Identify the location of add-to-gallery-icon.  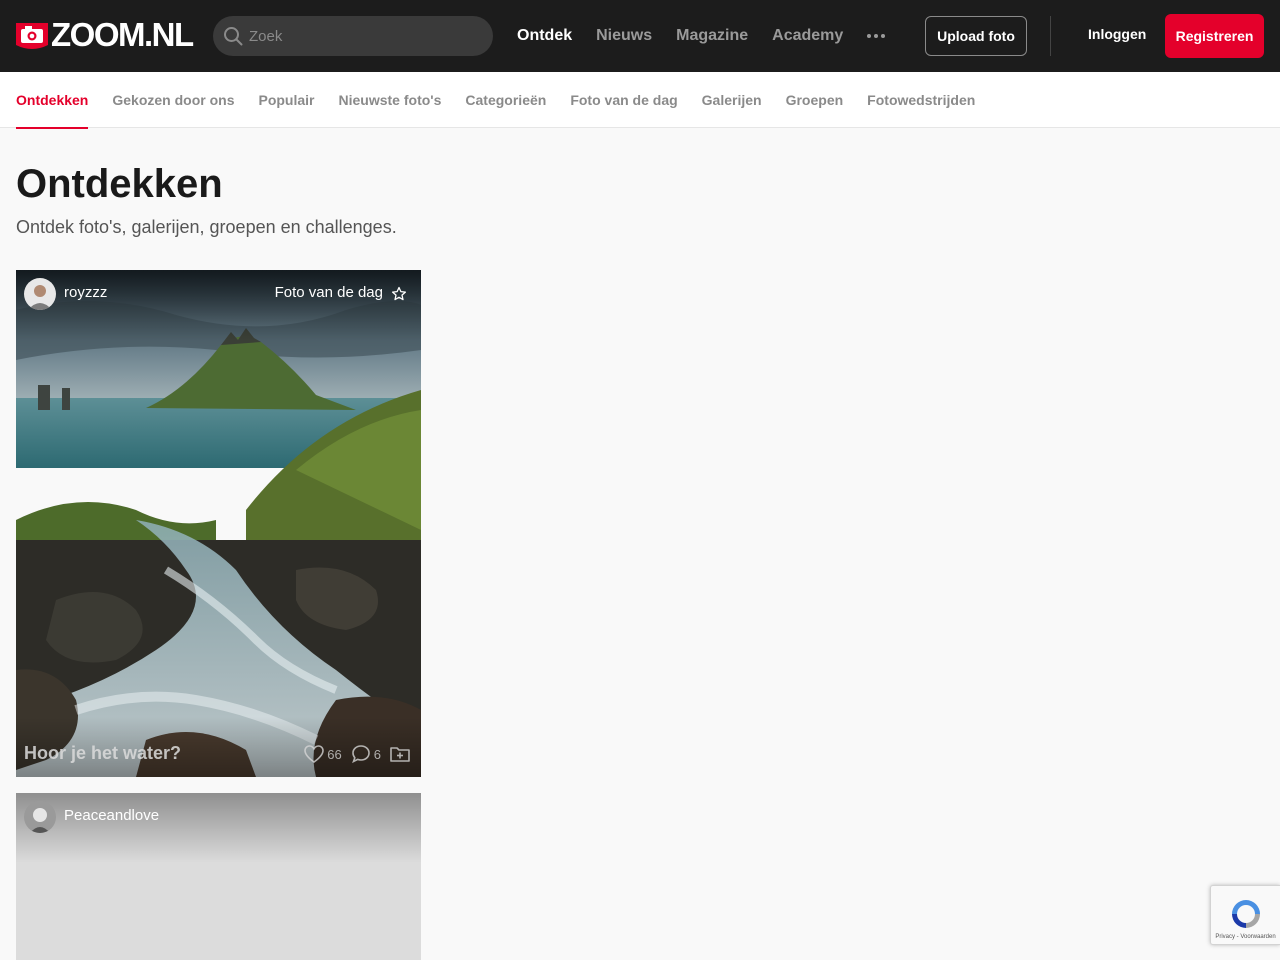
(400, 754).